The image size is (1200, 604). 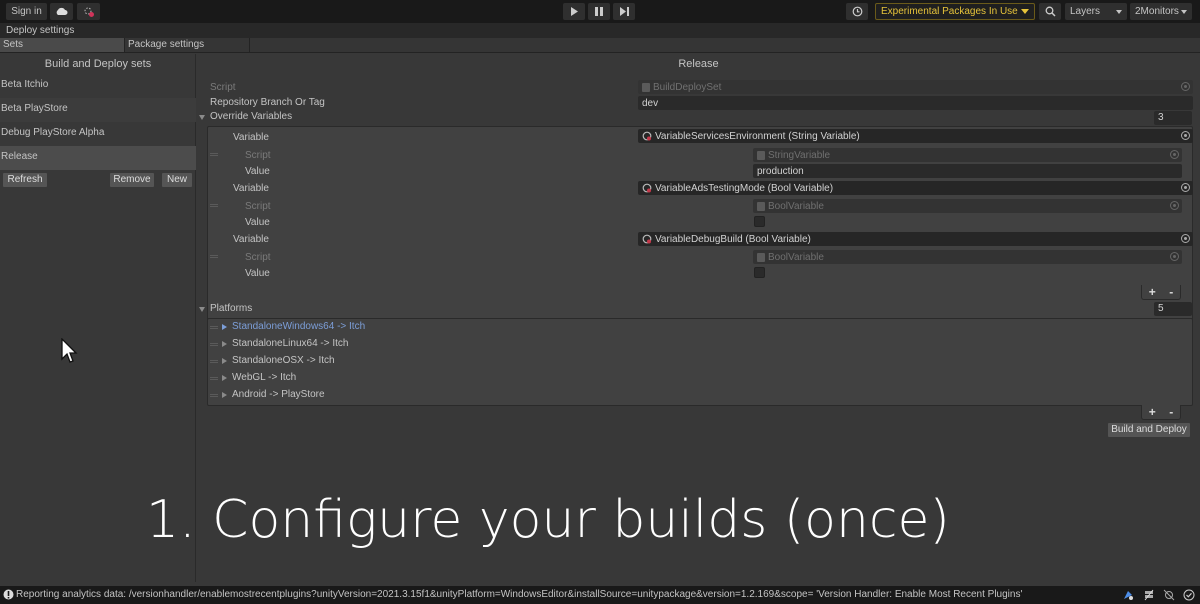 I want to click on play-icon, so click(x=574, y=11).